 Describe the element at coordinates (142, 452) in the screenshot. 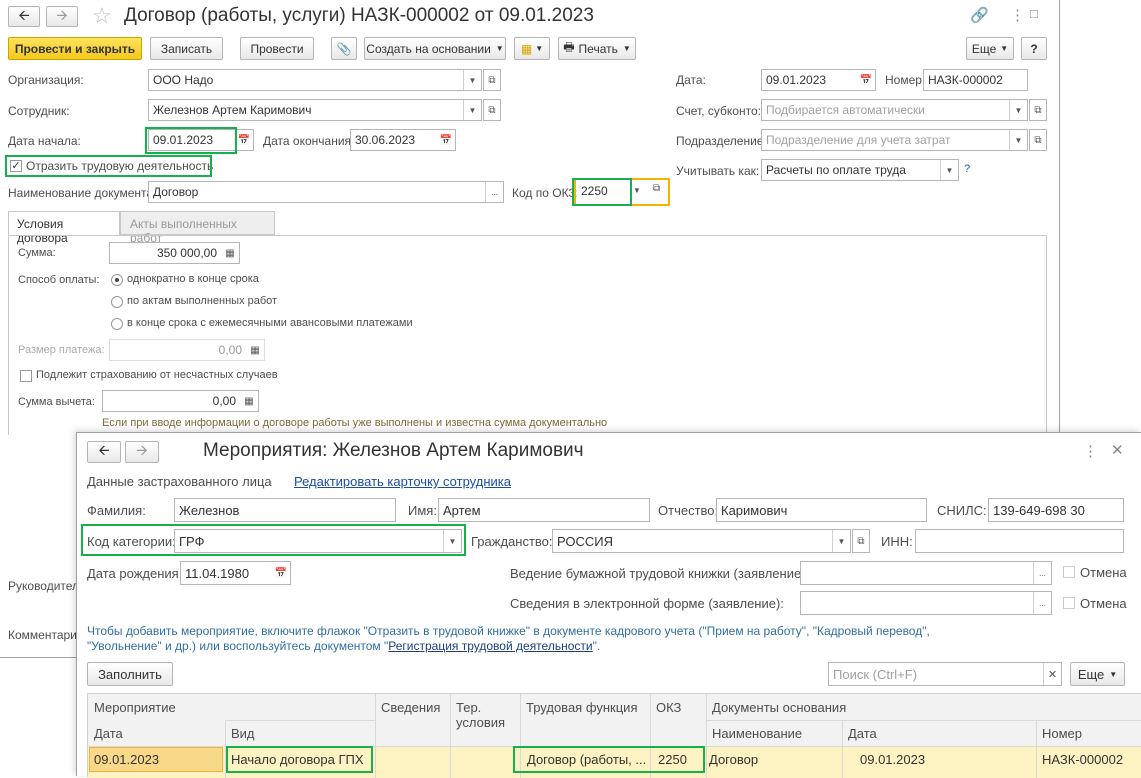

I see `dialog-forward-button: 🡪` at that location.